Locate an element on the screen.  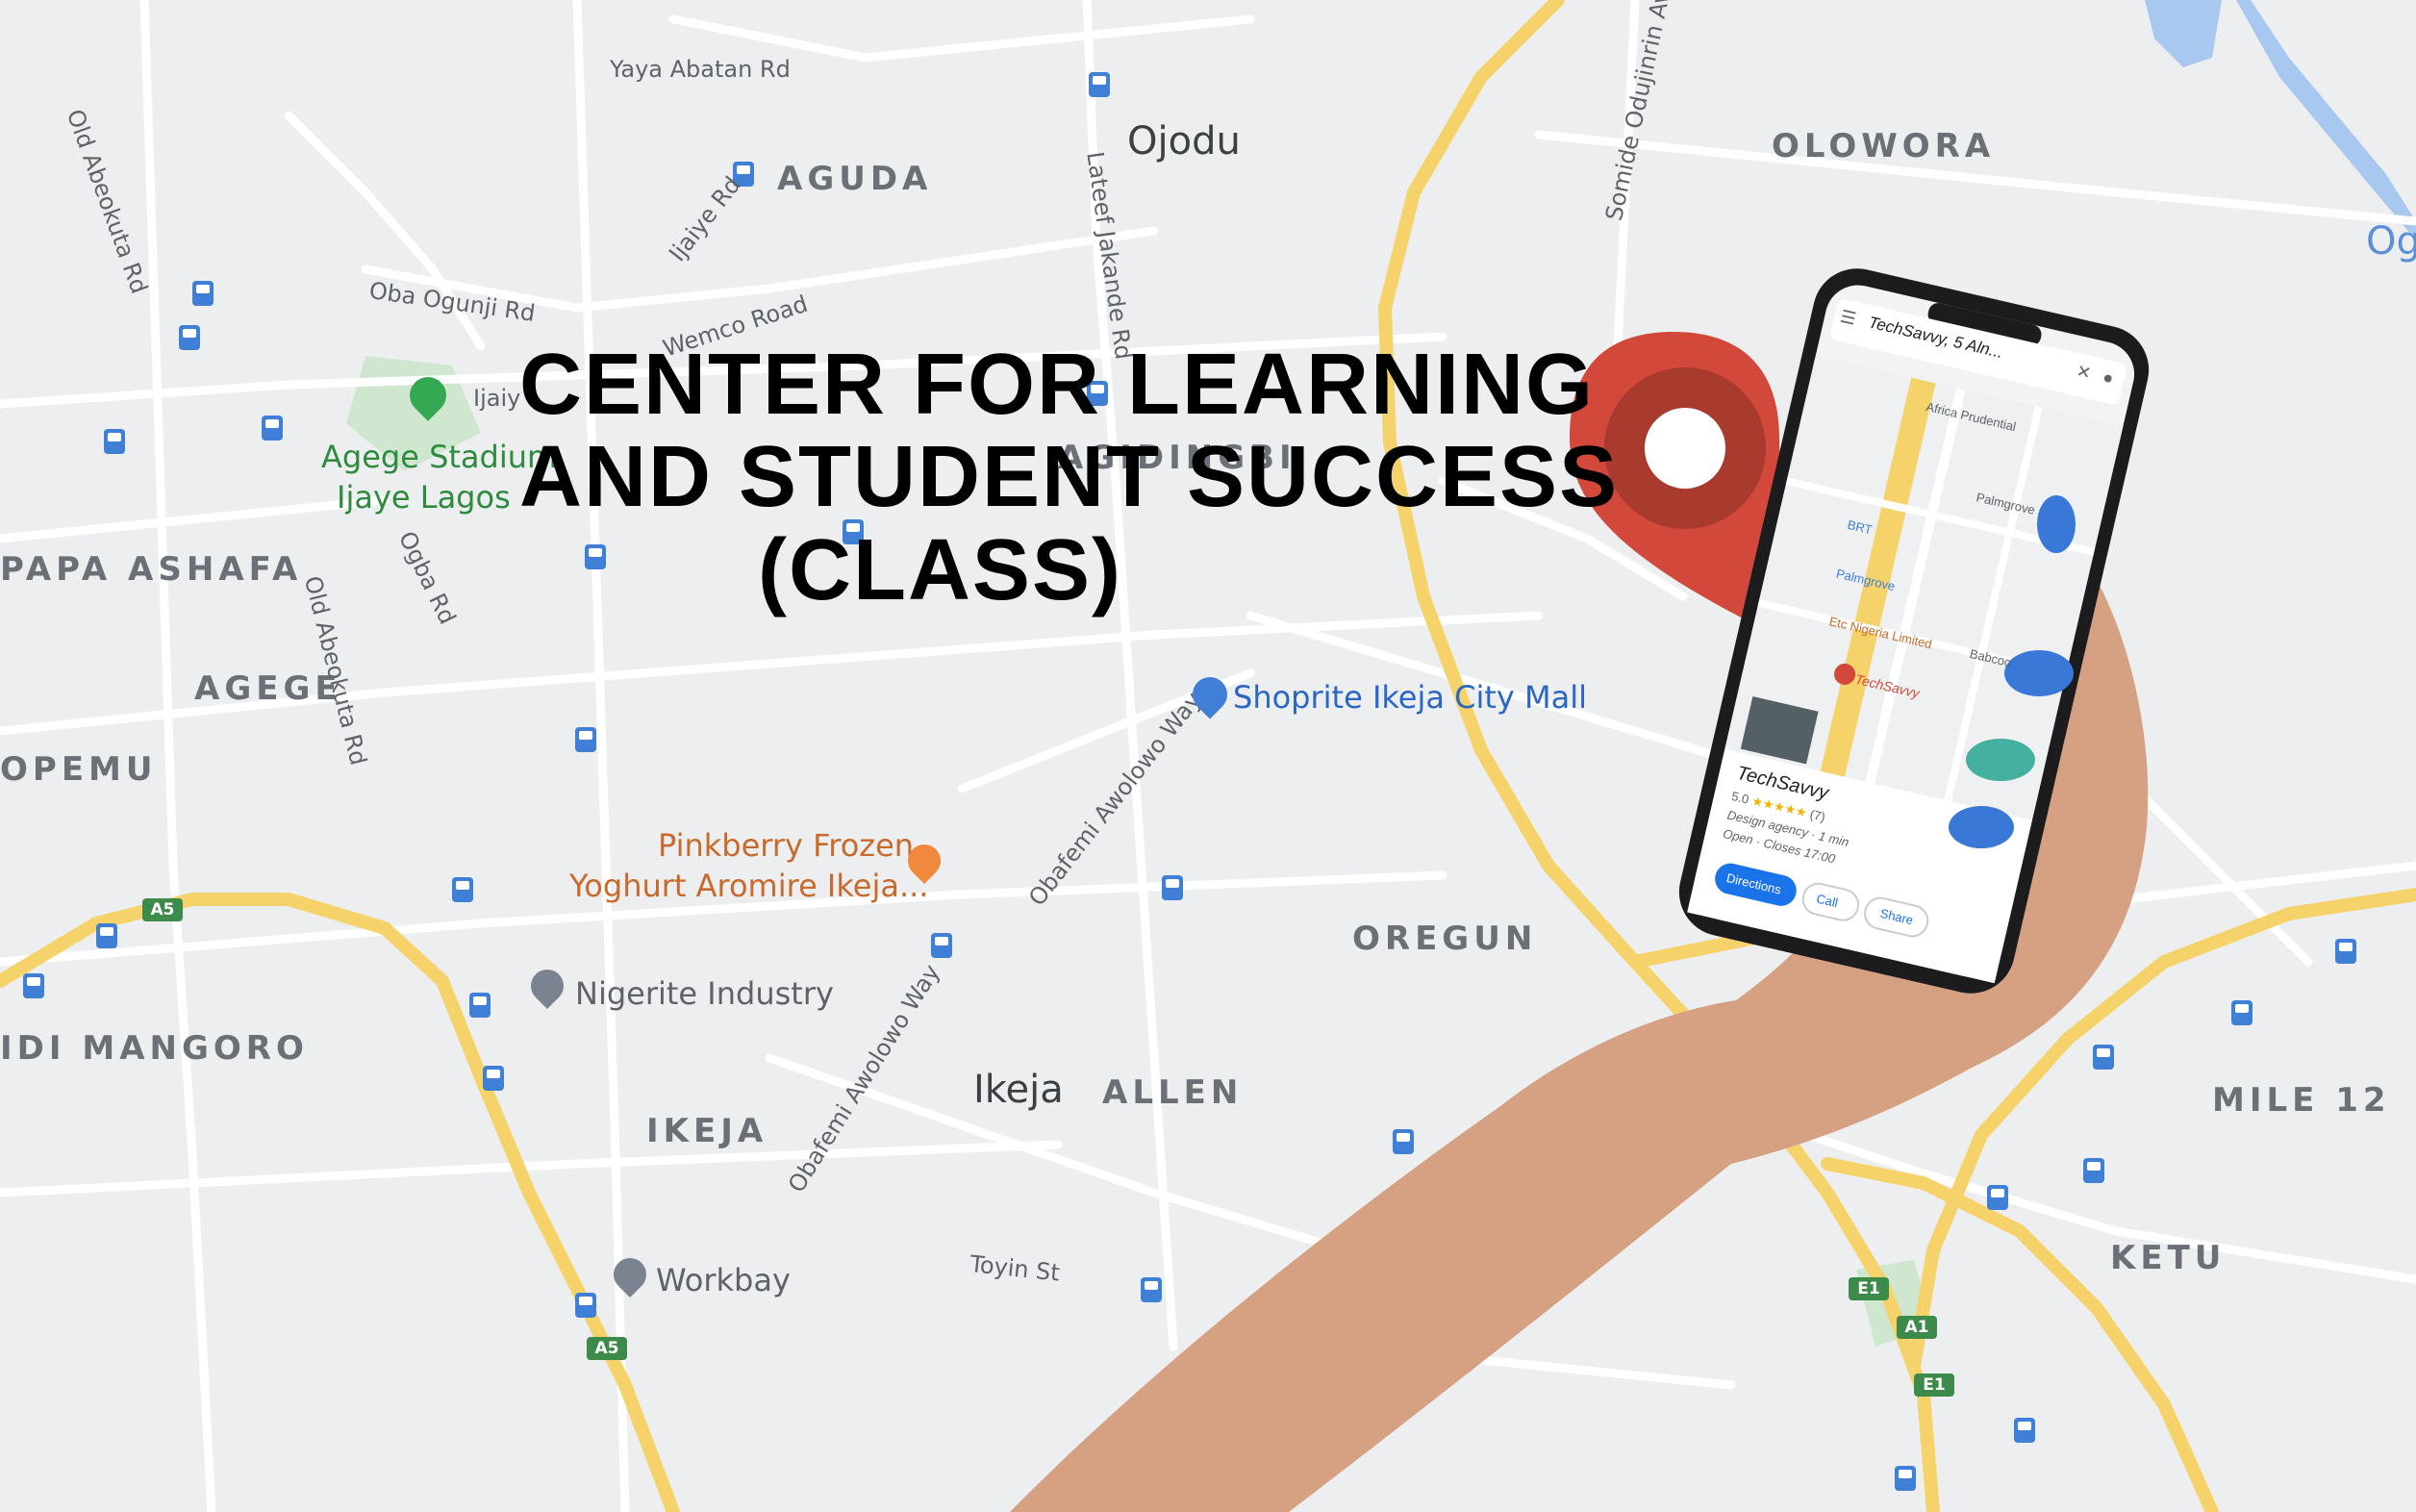
map-label-area: OPEMU is located at coordinates (79, 770).